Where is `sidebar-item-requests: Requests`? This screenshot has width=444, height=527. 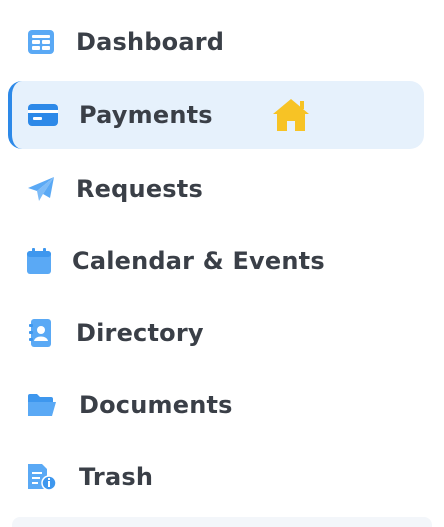
sidebar-item-requests: Requests is located at coordinates (222, 189).